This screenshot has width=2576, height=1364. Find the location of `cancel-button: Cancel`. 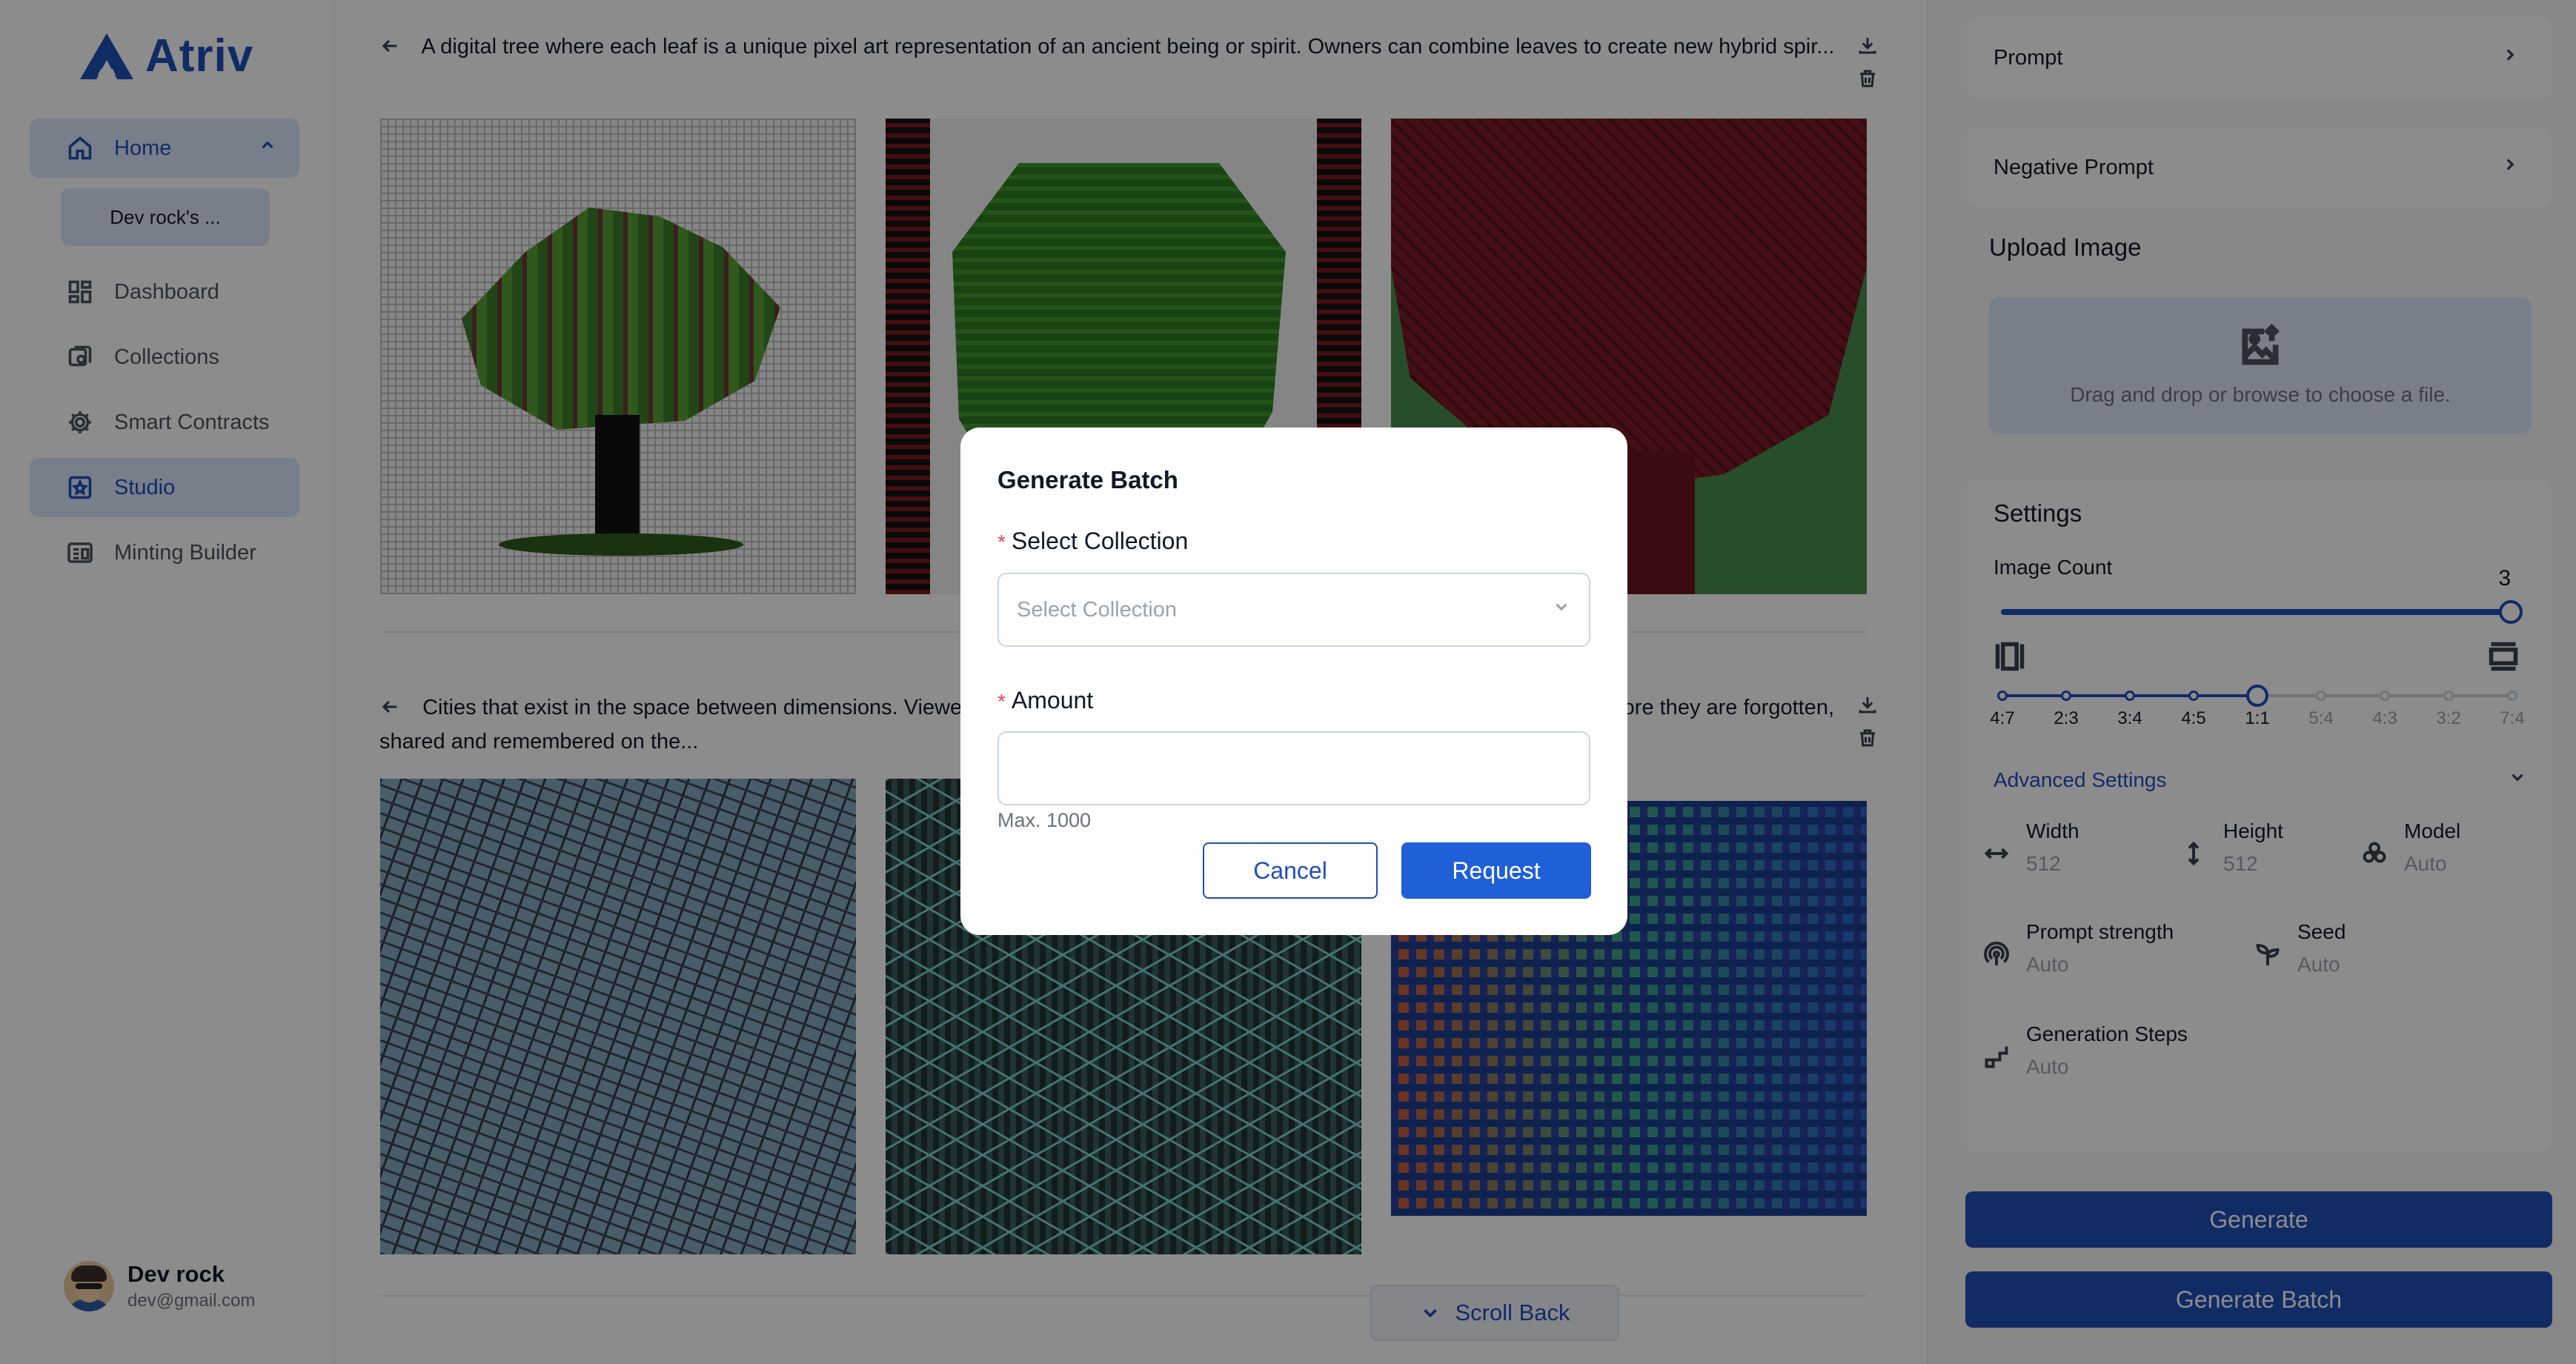

cancel-button: Cancel is located at coordinates (1290, 870).